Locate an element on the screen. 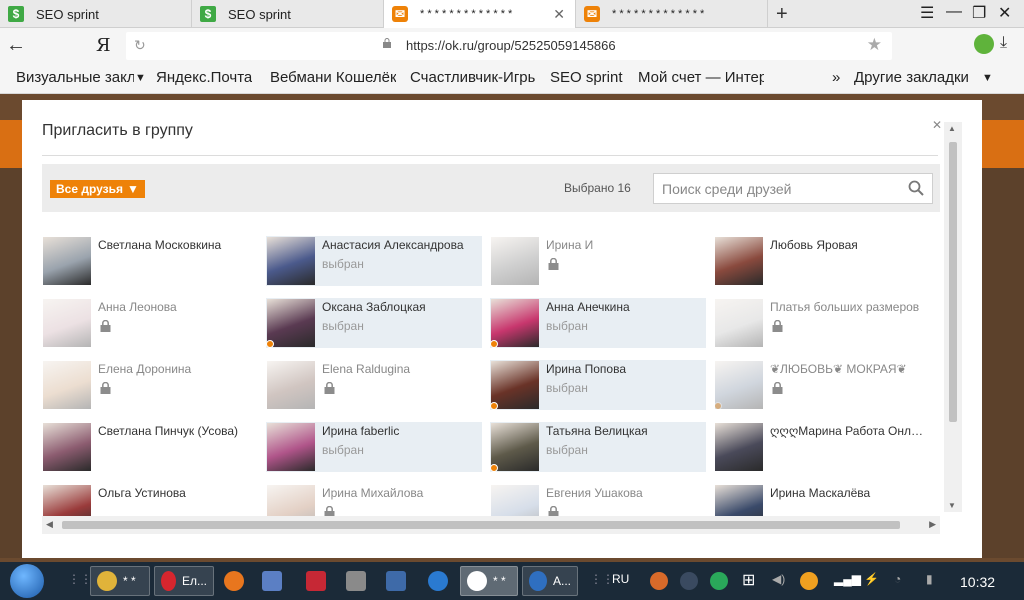 The width and height of the screenshot is (1024, 600). friend-item: Ольга Устинова is located at coordinates (150, 500).